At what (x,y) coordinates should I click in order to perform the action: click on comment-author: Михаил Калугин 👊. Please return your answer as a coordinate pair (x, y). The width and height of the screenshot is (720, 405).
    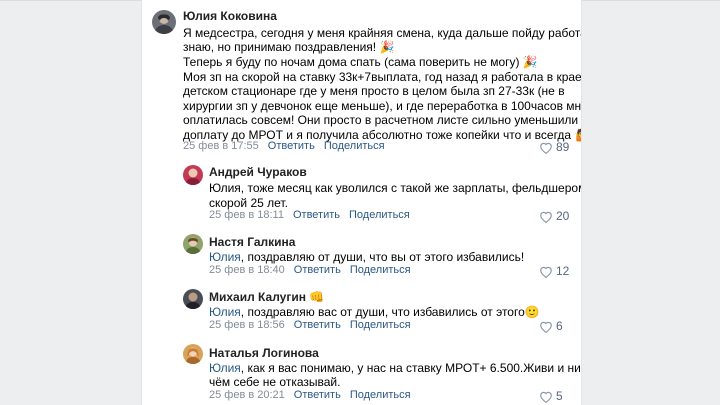
    Looking at the image, I should click on (266, 297).